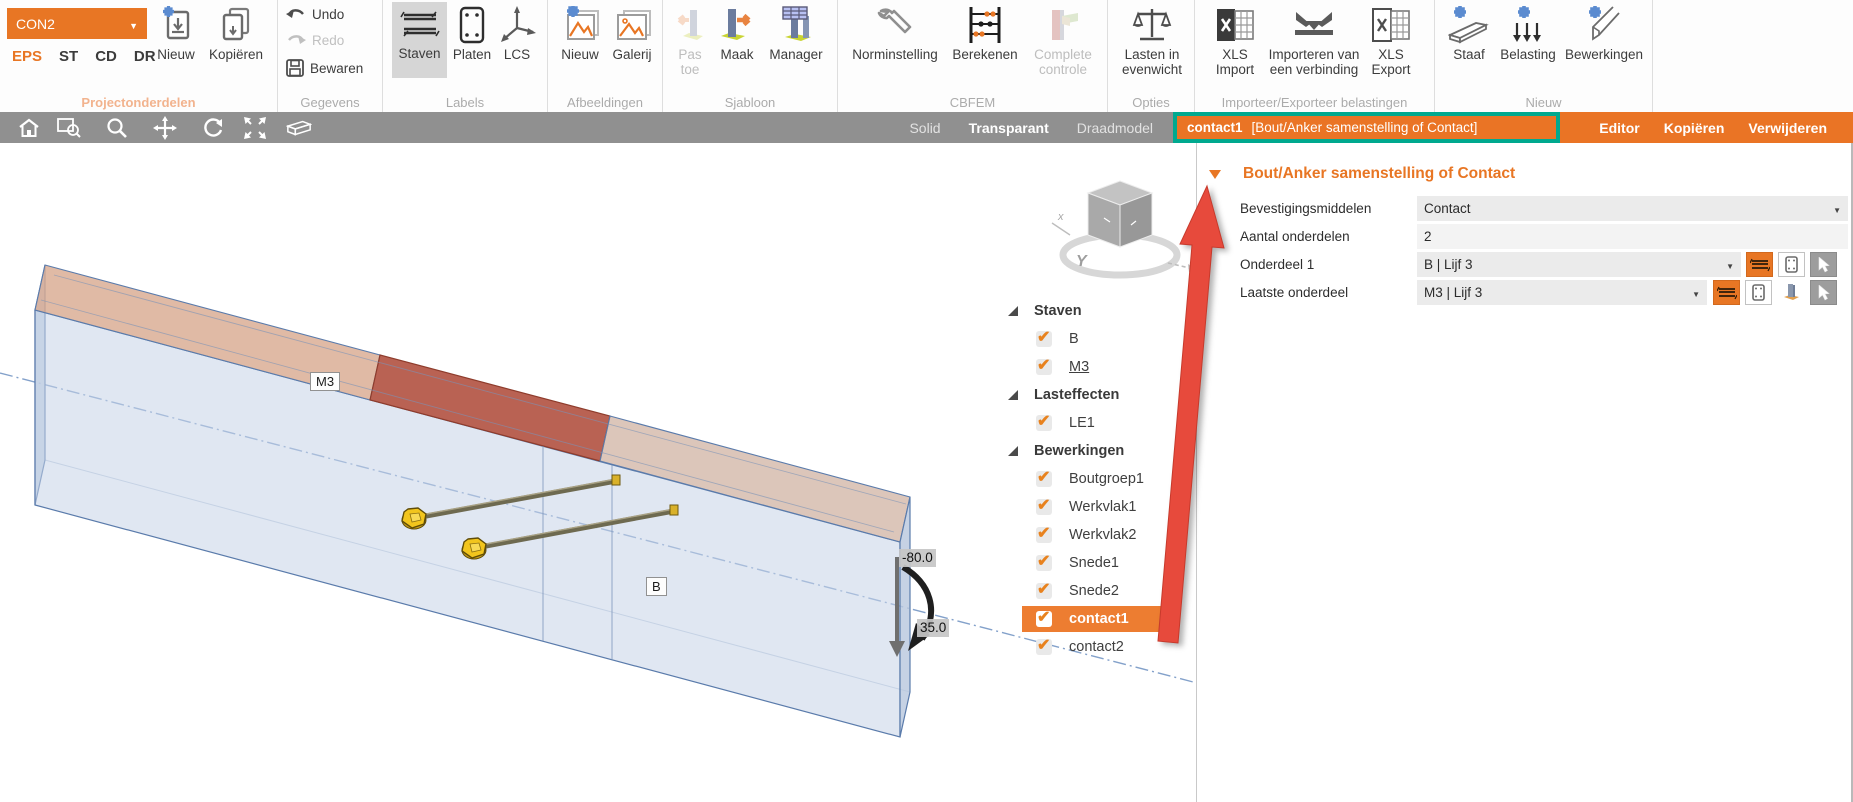 The height and width of the screenshot is (802, 1853). I want to click on bevestigingsmiddelen-dropdown: Contact, so click(1632, 208).